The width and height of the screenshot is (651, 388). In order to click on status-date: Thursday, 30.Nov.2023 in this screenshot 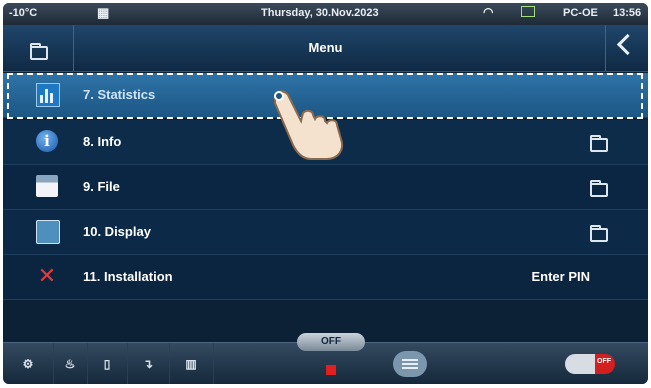, I will do `click(320, 13)`.